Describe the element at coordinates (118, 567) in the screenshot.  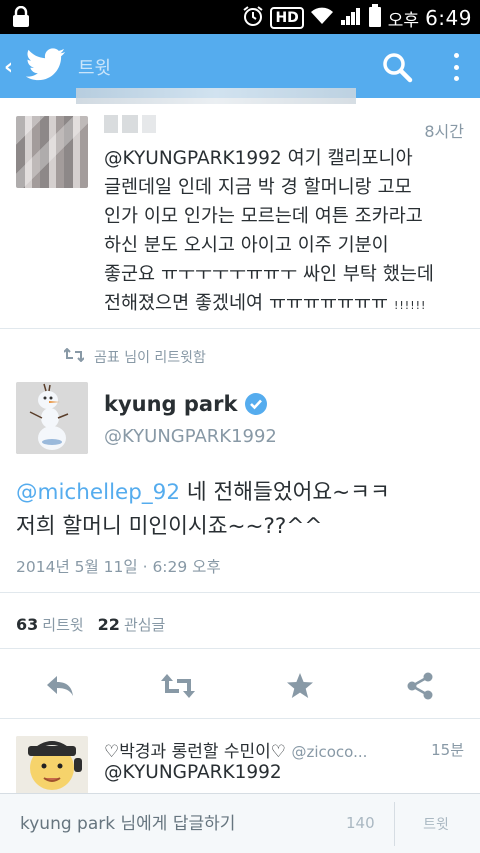
I see `tweet-datetime: 2014년 5월 11일 · 6:29 오후` at that location.